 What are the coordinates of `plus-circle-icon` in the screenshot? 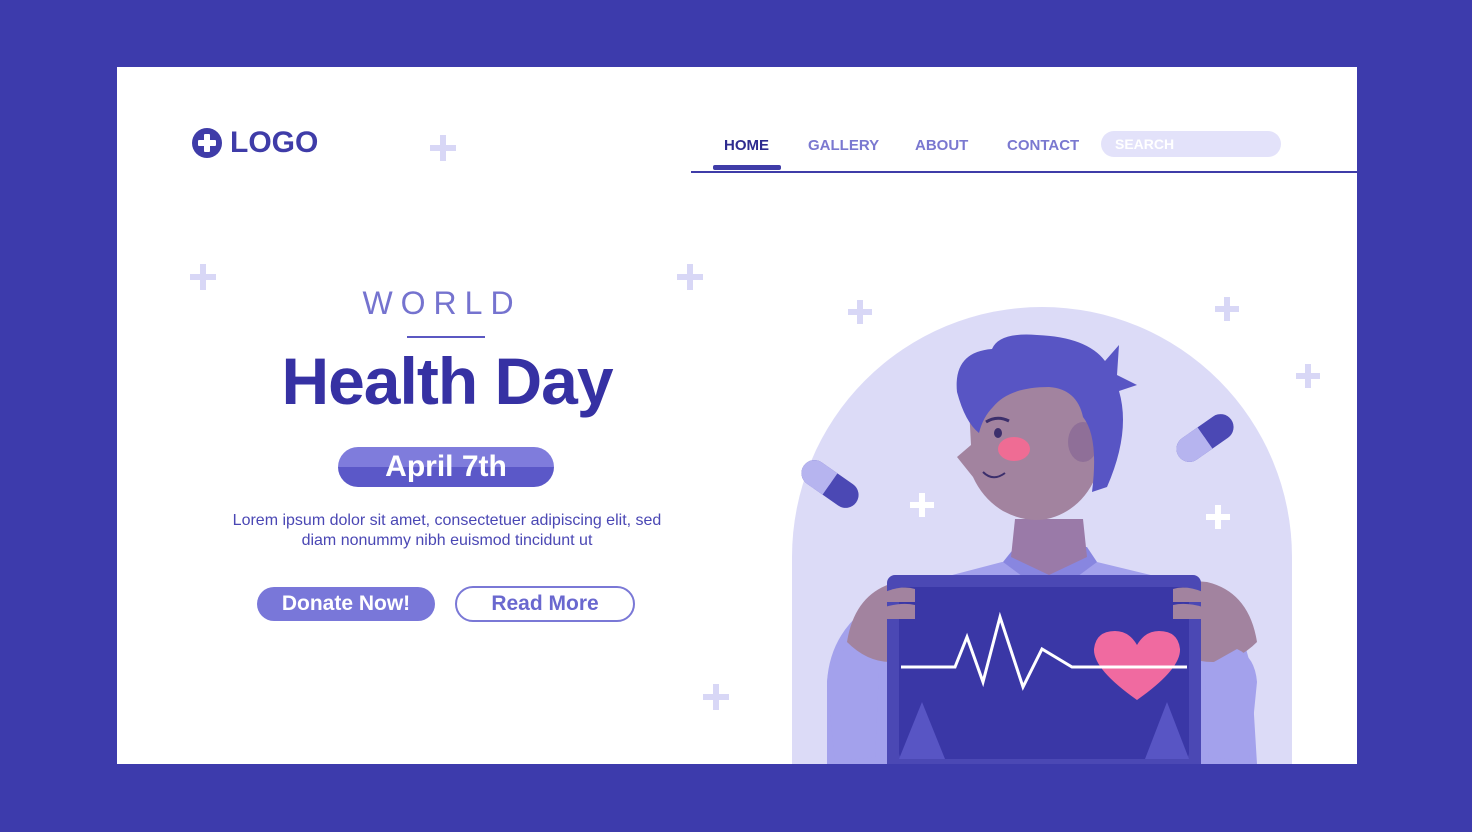 It's located at (207, 143).